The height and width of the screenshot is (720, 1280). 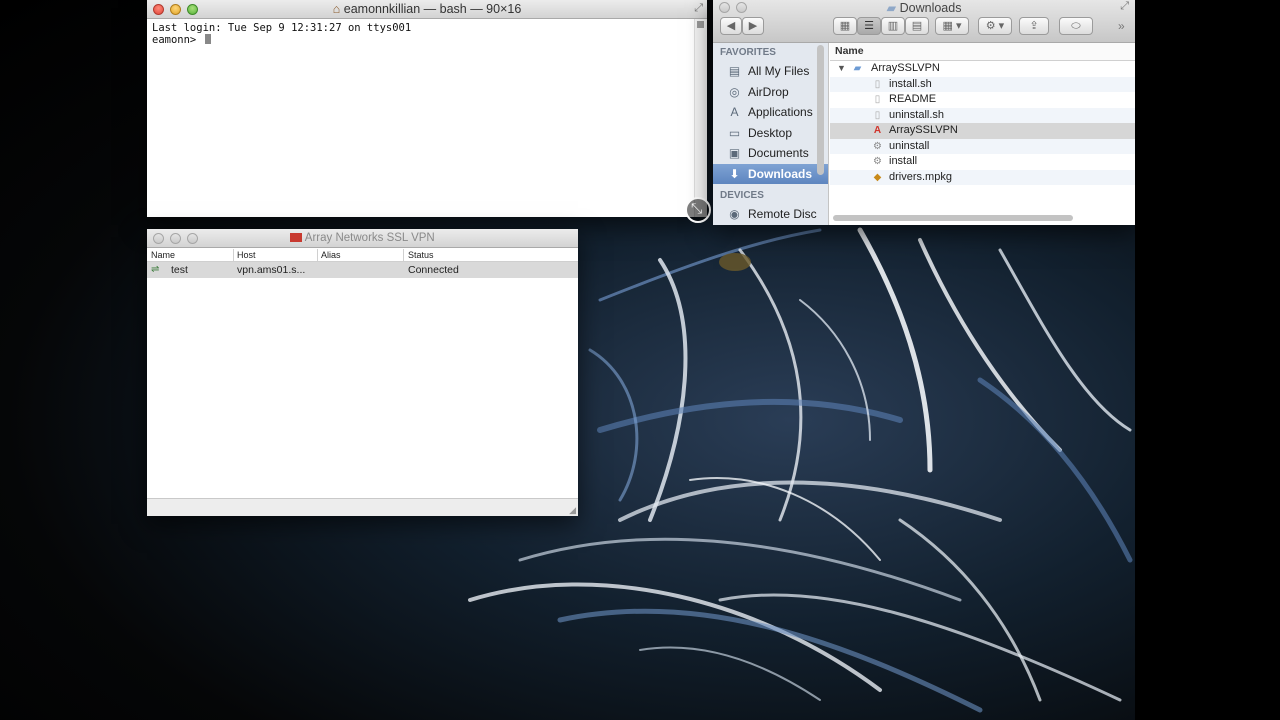 I want to click on vpn-titlebar: Array Networks SSL VPN, so click(x=362, y=238).